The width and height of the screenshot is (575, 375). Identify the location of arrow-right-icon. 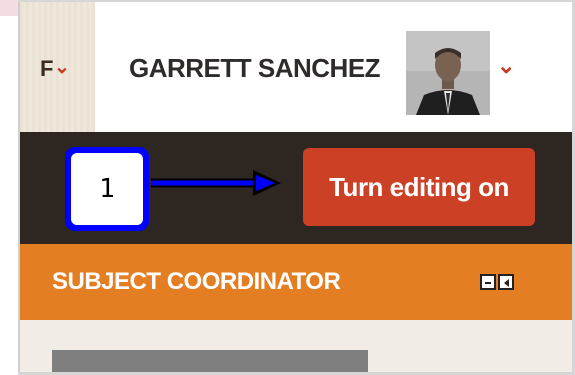
(216, 183).